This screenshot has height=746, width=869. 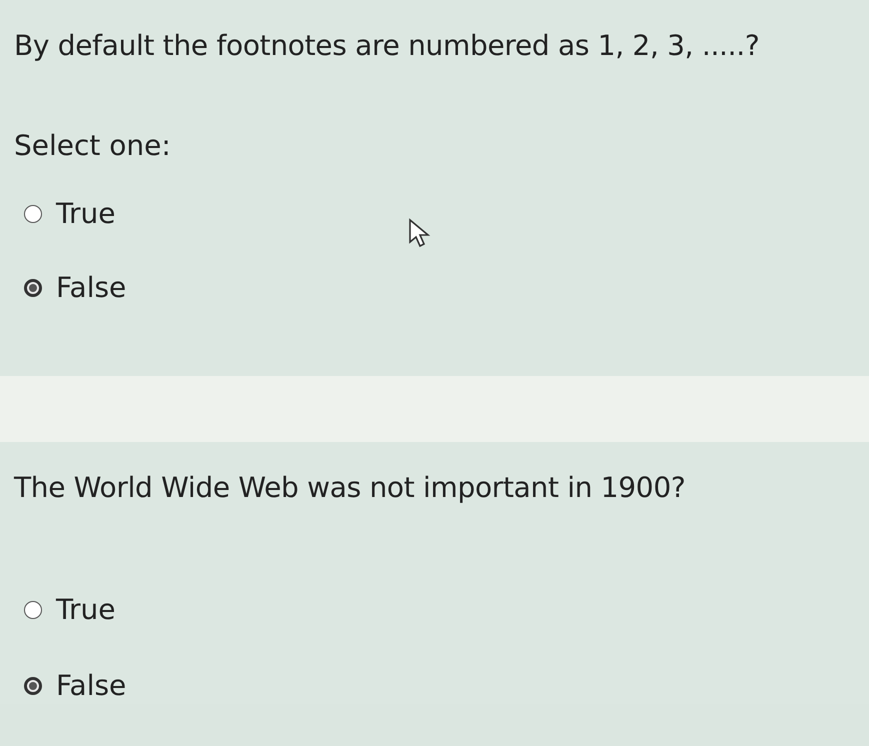 I want to click on question-text: By default the footnotes are numbered as 1, 2, 3, .....?, so click(x=387, y=46).